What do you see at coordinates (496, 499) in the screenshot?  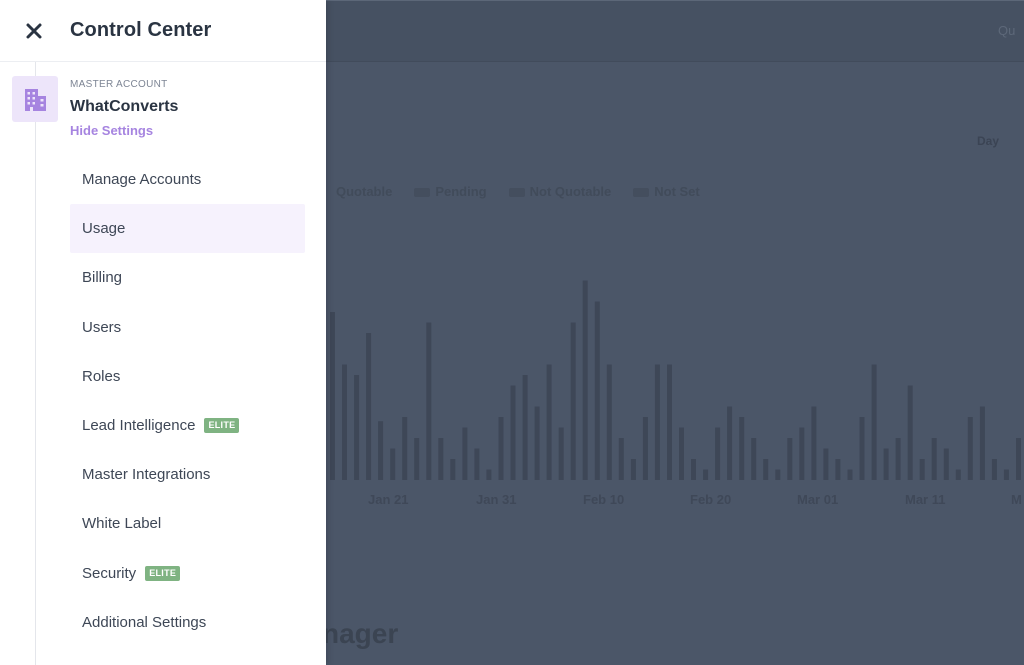 I see `x-tick-label: Jan 31` at bounding box center [496, 499].